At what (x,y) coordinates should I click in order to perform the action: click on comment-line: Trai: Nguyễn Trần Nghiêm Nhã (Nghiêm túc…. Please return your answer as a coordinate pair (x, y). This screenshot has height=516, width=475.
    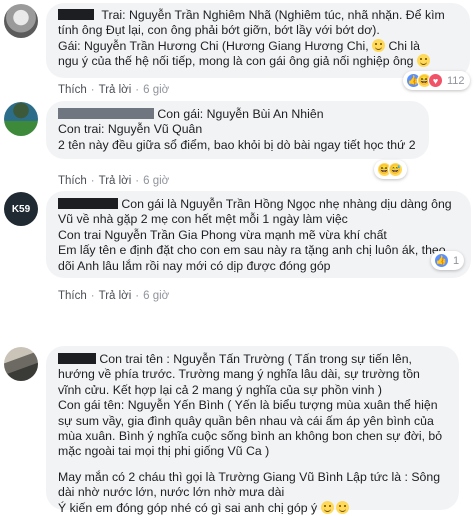
    Looking at the image, I should click on (273, 15).